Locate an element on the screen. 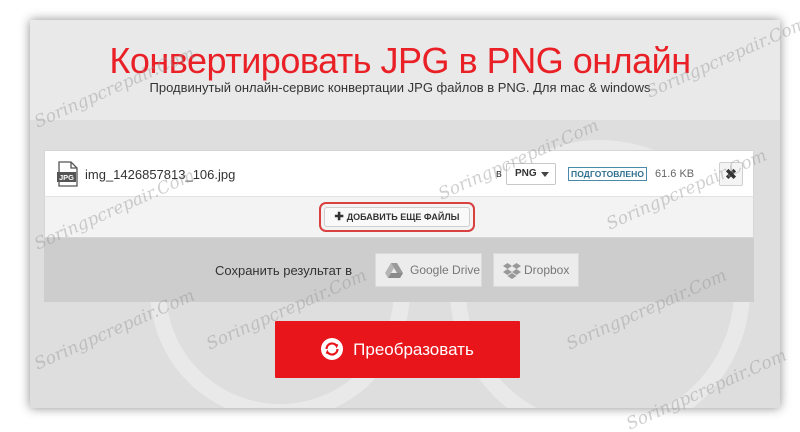  dropbox-label: Dropbox is located at coordinates (547, 270).